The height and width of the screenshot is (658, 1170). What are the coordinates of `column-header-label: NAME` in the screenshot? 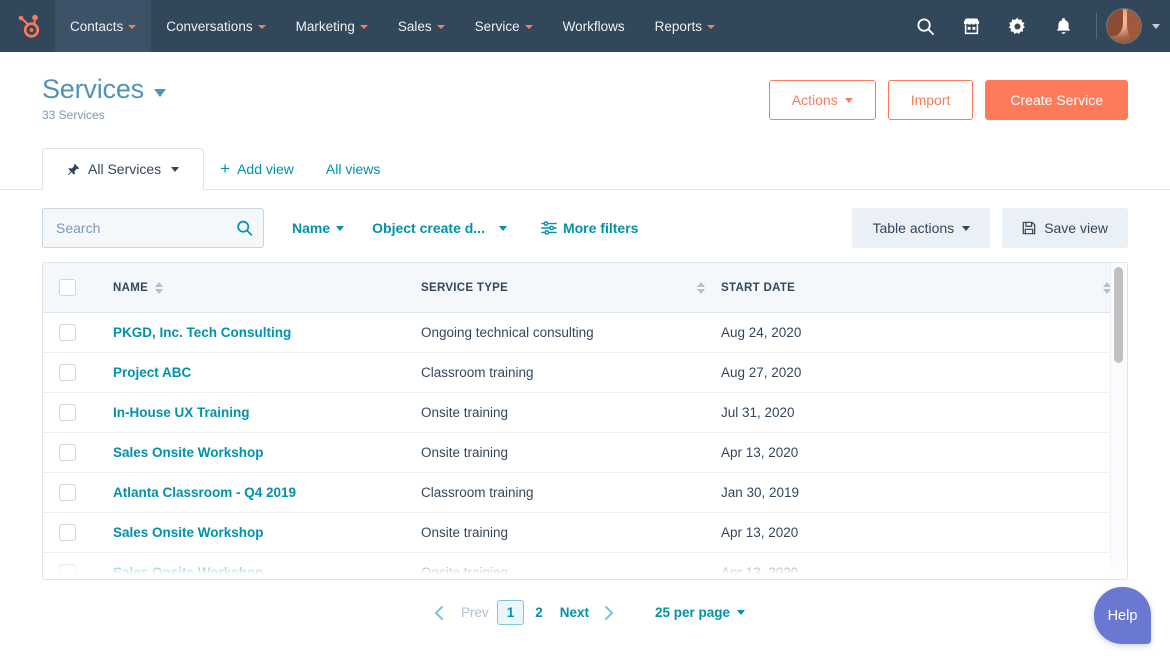 It's located at (131, 287).